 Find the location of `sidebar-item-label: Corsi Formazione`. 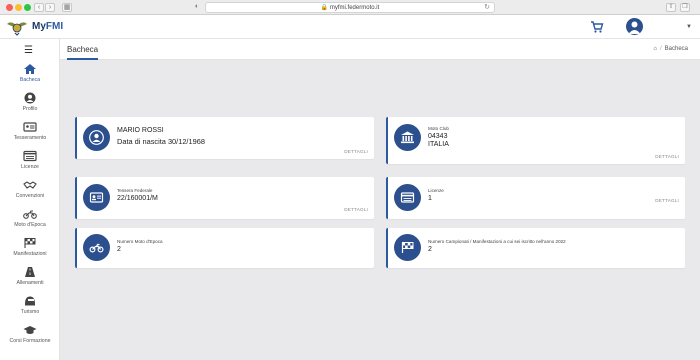

sidebar-item-label: Corsi Formazione is located at coordinates (30, 341).